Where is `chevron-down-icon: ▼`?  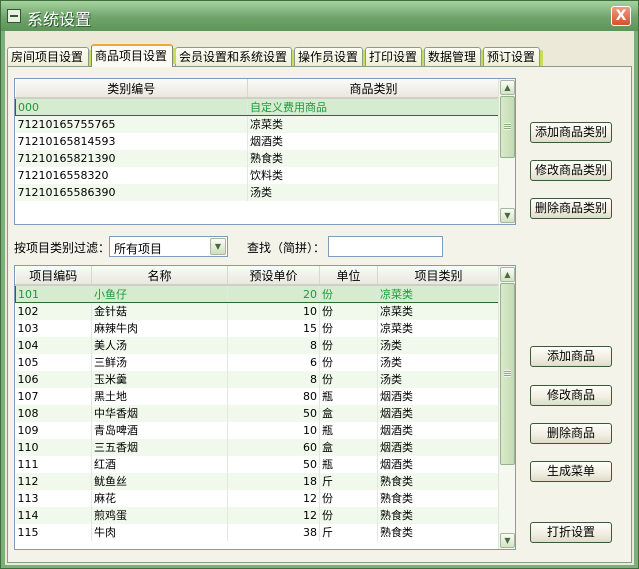 chevron-down-icon: ▼ is located at coordinates (218, 246).